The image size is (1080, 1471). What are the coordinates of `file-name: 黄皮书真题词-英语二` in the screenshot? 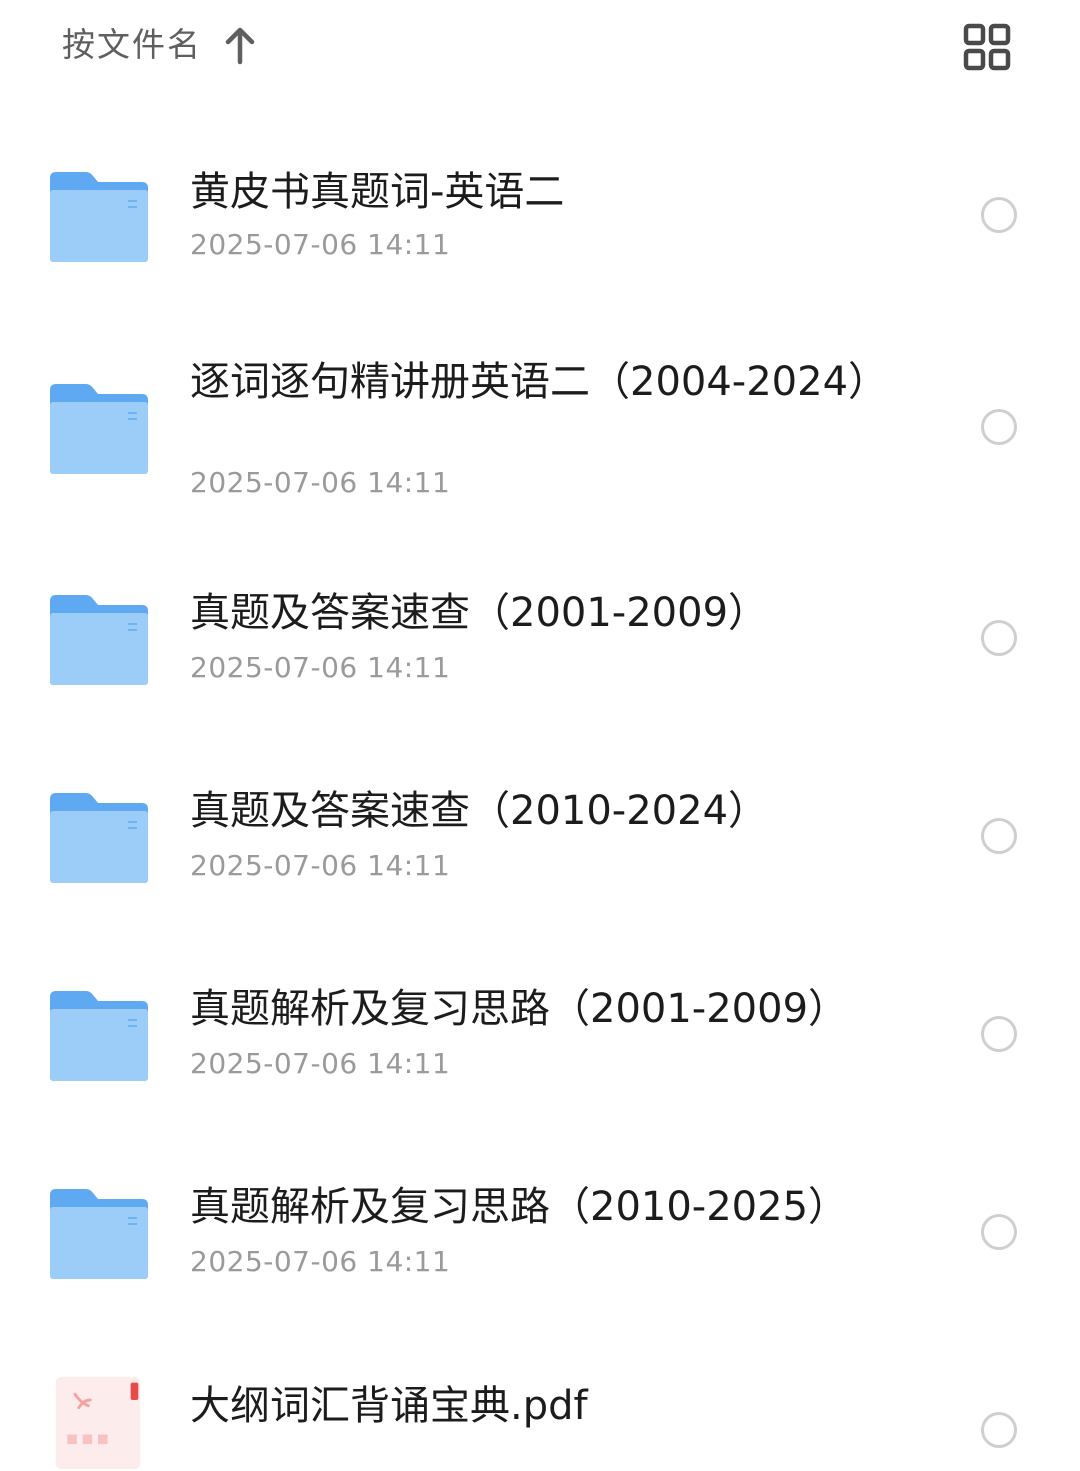 It's located at (377, 192).